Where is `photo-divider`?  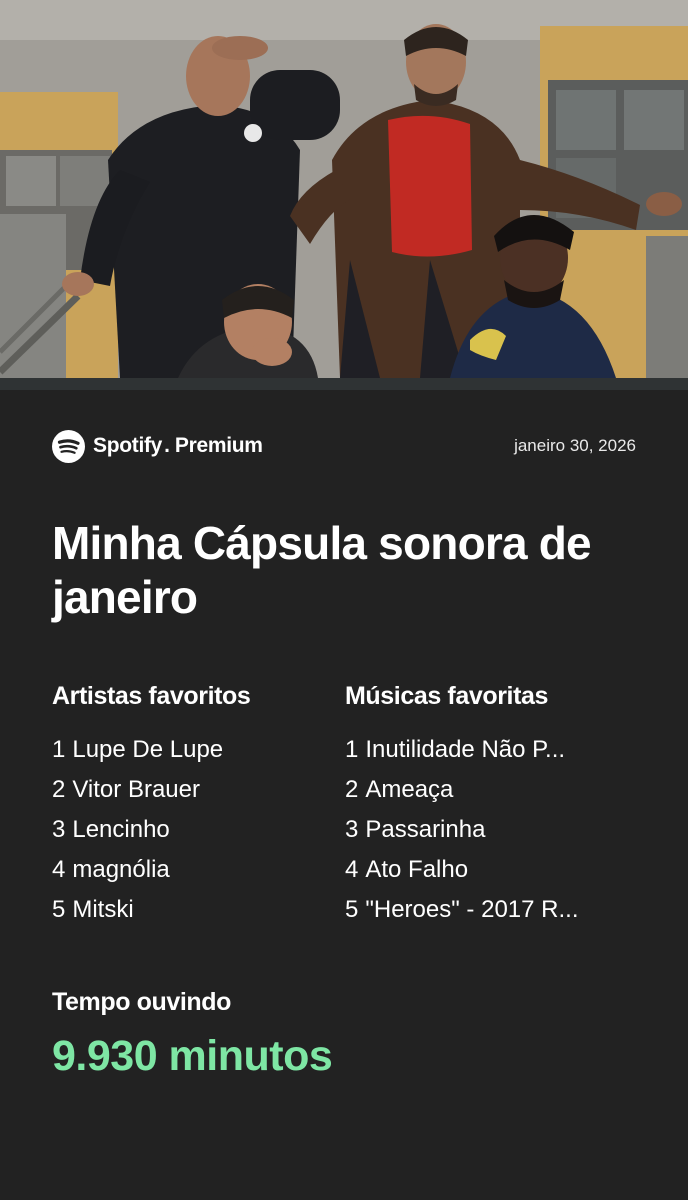 photo-divider is located at coordinates (344, 384).